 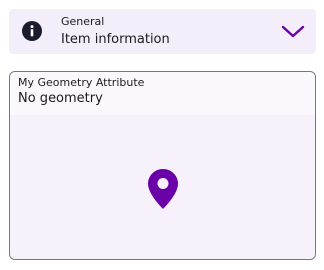 What do you see at coordinates (115, 39) in the screenshot?
I see `accordion-title: Item information` at bounding box center [115, 39].